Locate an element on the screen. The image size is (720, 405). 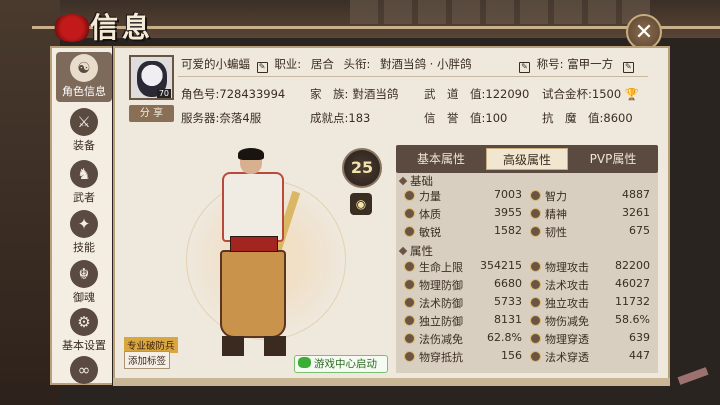
stat-label: 物理攻击 is located at coordinates (567, 267).